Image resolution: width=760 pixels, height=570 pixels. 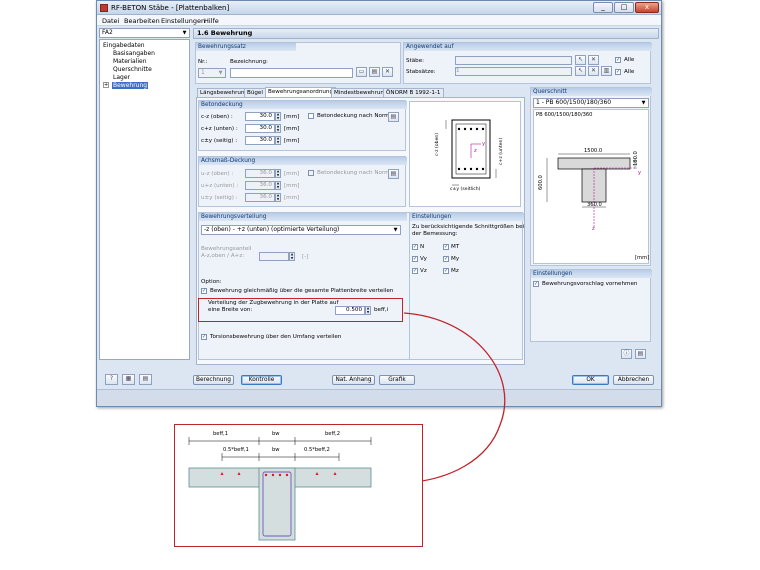 What do you see at coordinates (276, 434) in the screenshot?
I see `detail-bw-top-label: bw` at bounding box center [276, 434].